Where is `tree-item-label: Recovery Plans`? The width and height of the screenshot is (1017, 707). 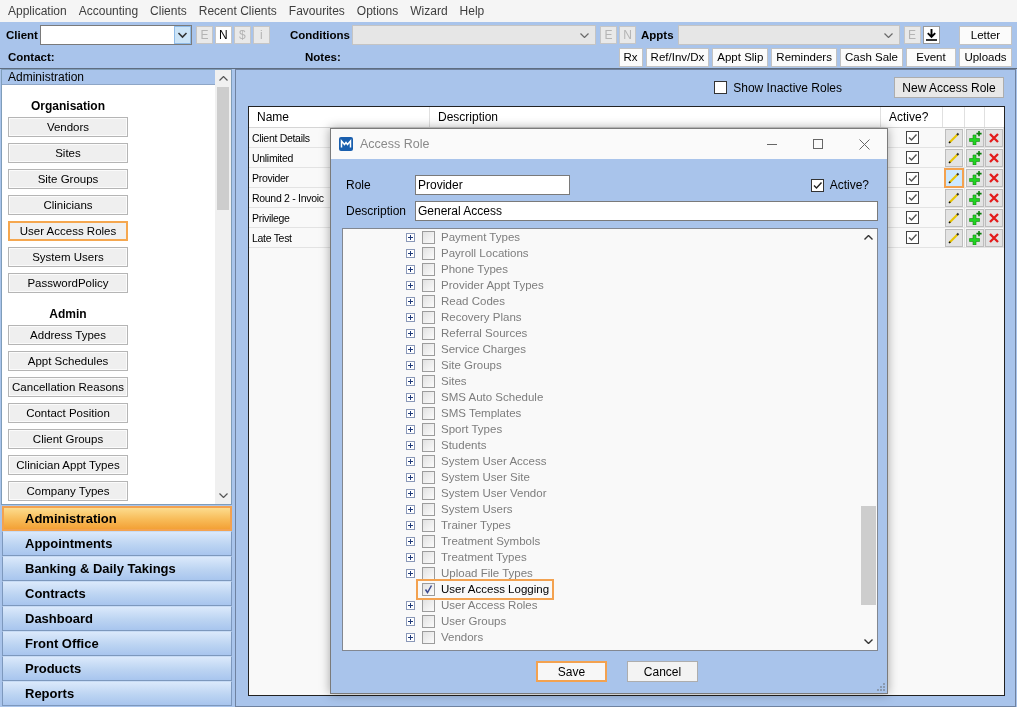
tree-item-label: Recovery Plans is located at coordinates (481, 317).